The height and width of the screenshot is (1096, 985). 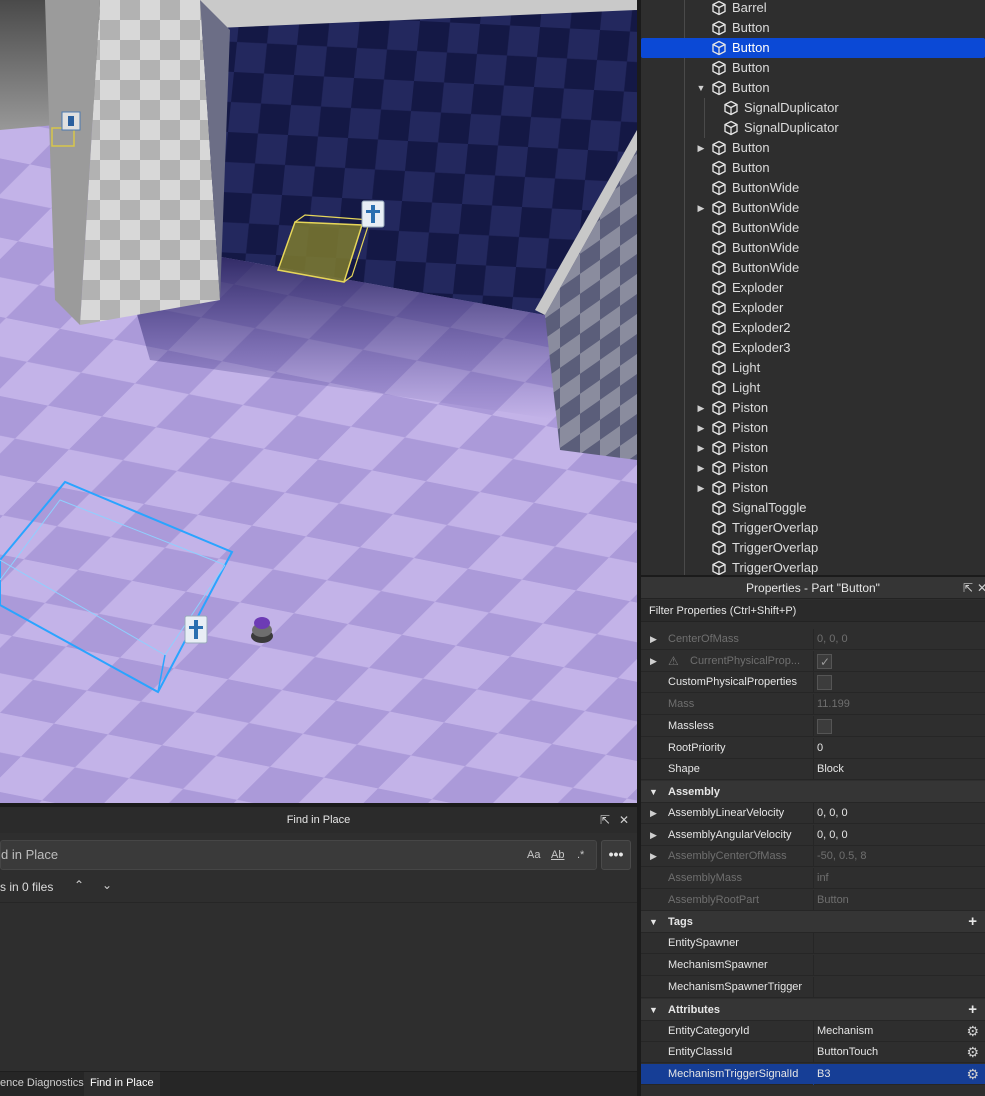 What do you see at coordinates (892, 1052) in the screenshot?
I see `property-value: ButtonTouch` at bounding box center [892, 1052].